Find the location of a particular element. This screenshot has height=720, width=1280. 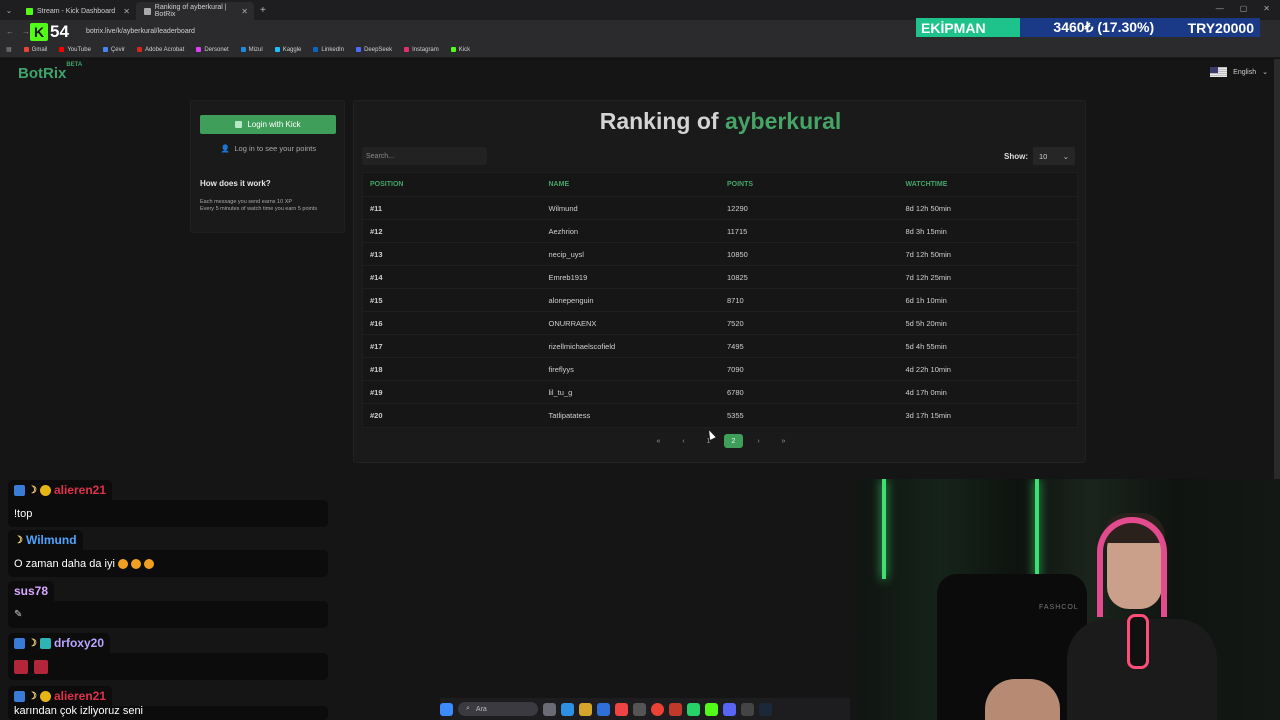

pagination: « ‹ 1 2 › » is located at coordinates (721, 441).